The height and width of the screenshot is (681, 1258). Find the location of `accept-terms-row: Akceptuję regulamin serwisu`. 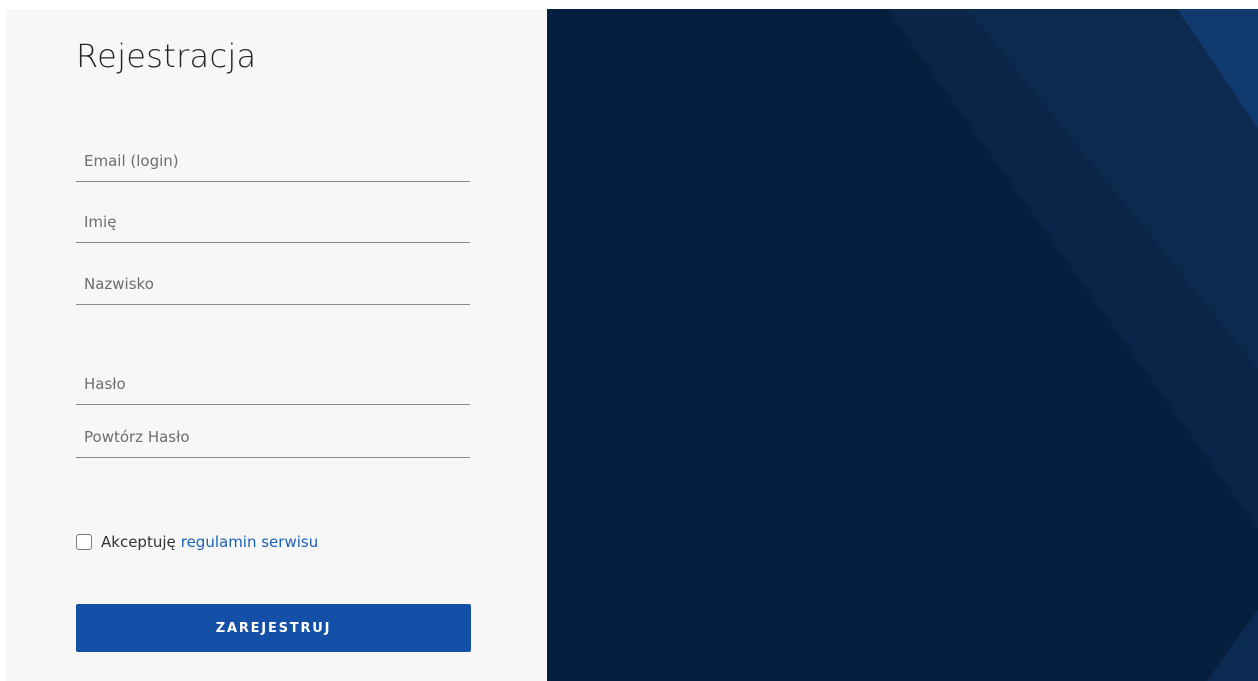

accept-terms-row: Akceptuję regulamin serwisu is located at coordinates (197, 542).